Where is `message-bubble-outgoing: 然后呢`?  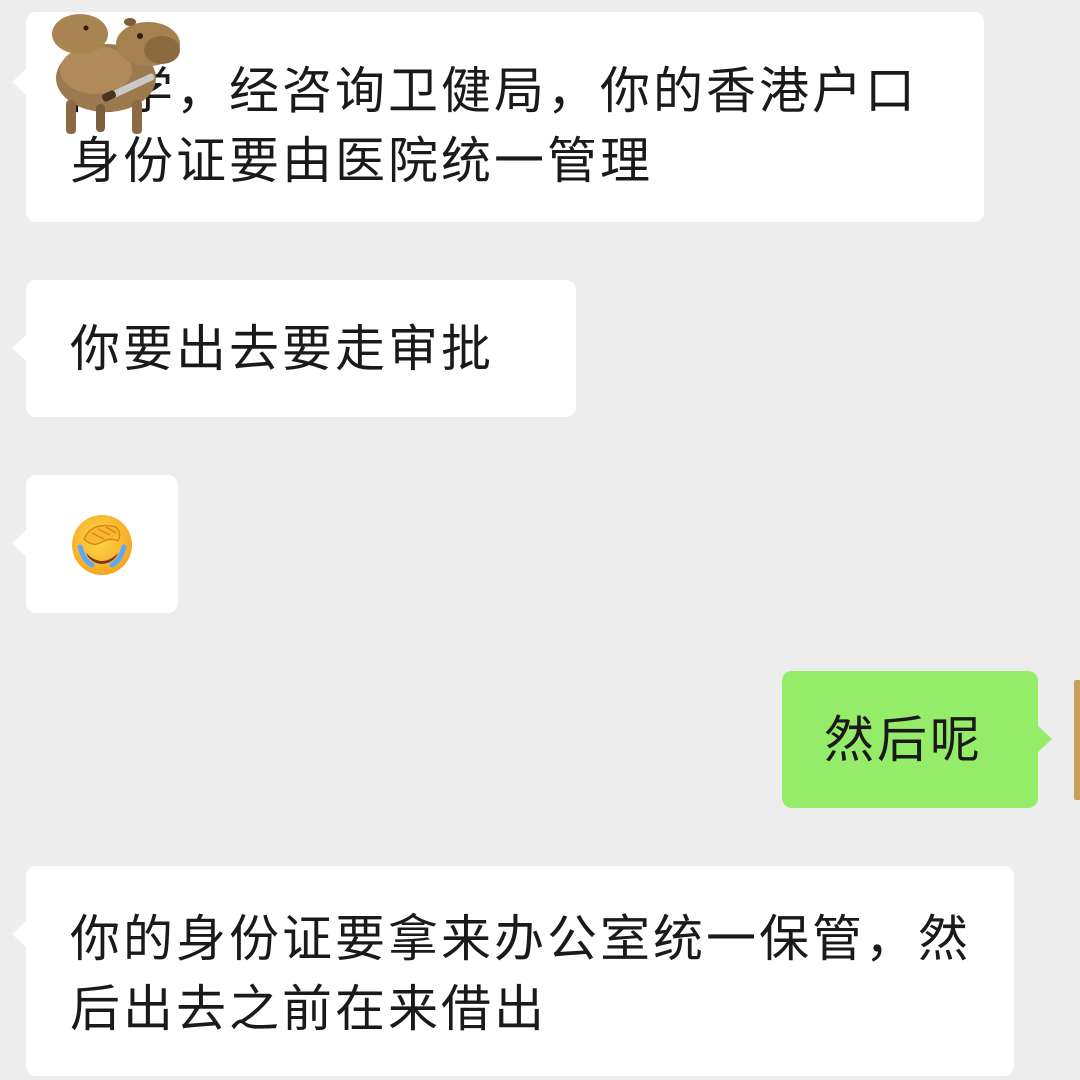 message-bubble-outgoing: 然后呢 is located at coordinates (917, 739).